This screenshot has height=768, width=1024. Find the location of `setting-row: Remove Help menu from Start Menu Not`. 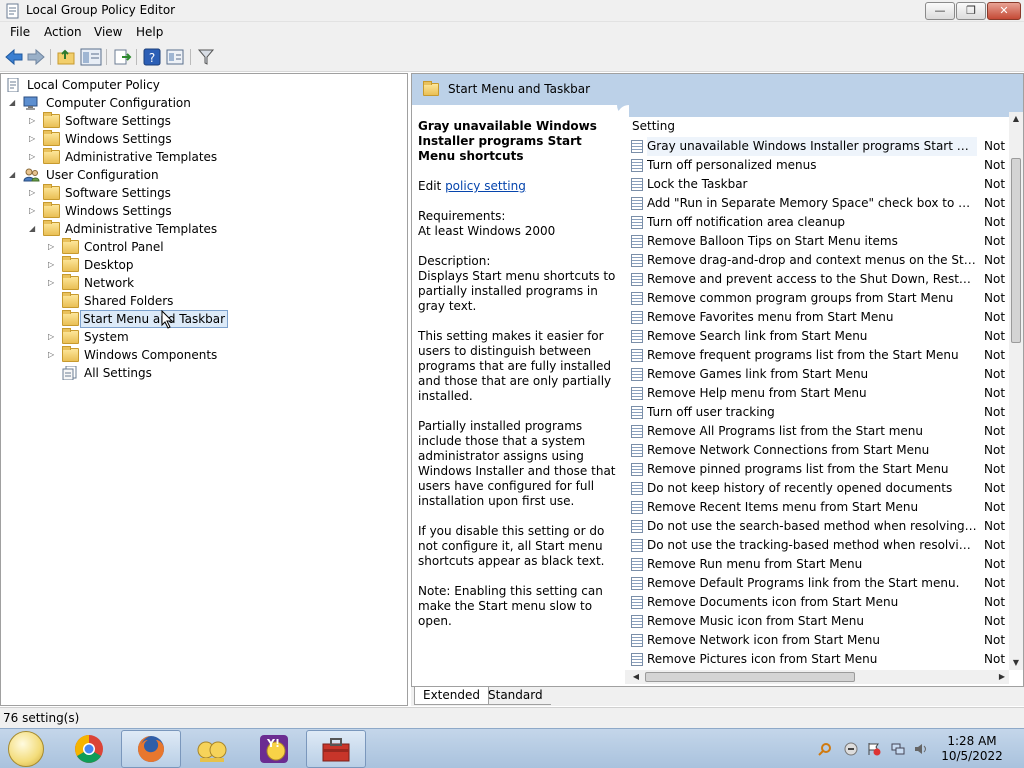

setting-row: Remove Help menu from Start Menu Not is located at coordinates (817, 393).